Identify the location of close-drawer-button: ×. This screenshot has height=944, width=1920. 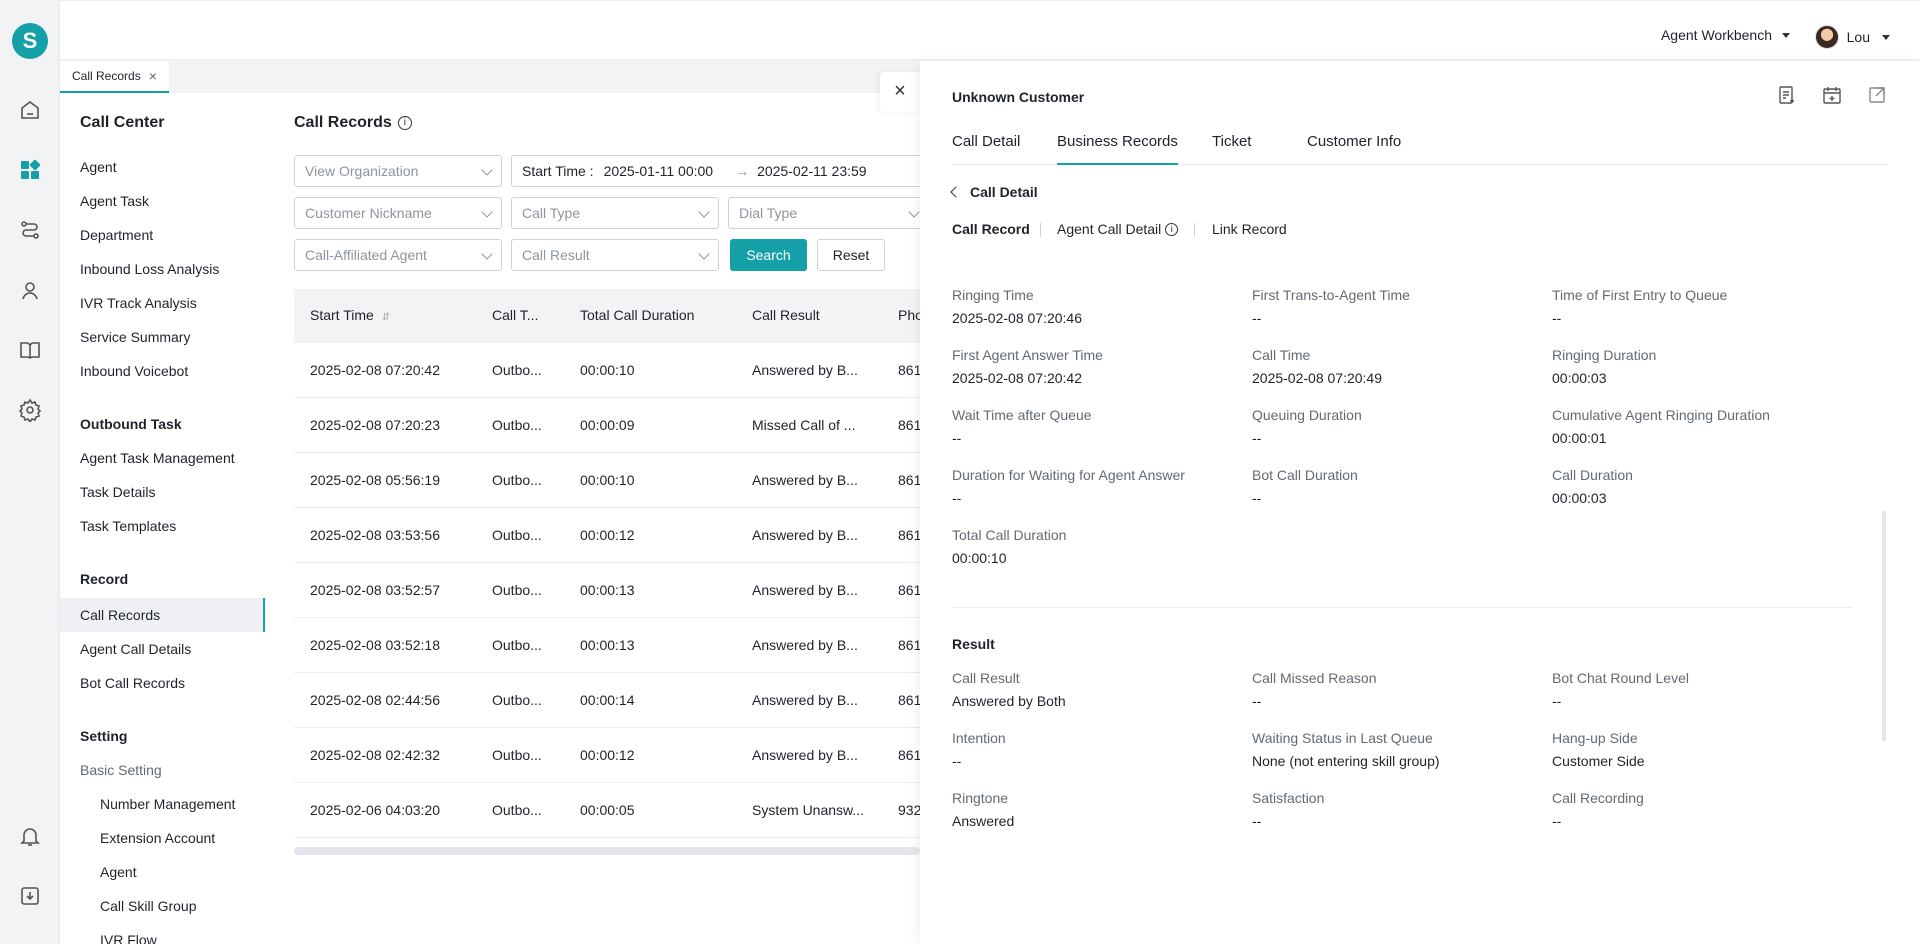
(900, 92).